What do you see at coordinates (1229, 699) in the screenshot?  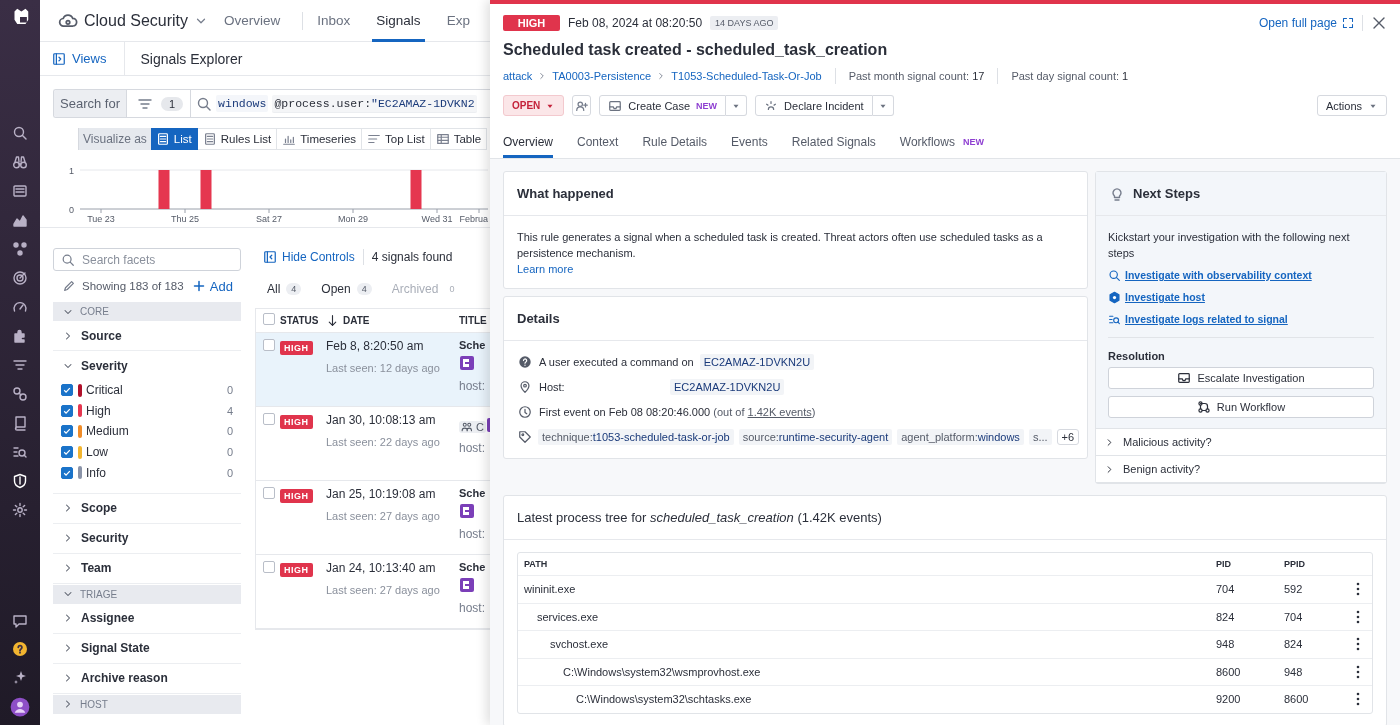 I see `table-cell-text: 9200` at bounding box center [1229, 699].